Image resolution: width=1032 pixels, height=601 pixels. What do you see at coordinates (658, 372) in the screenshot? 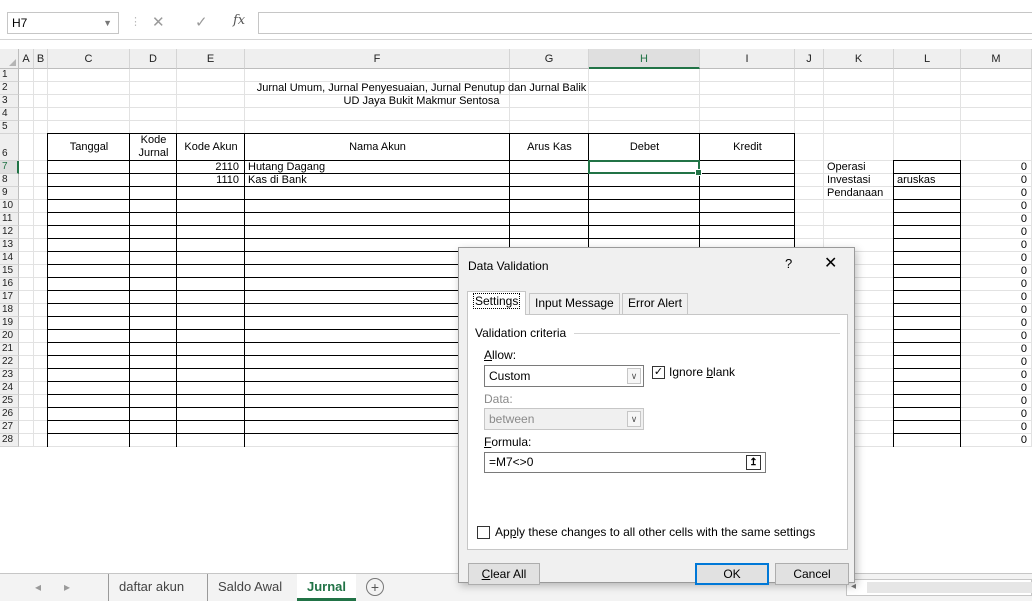
I see `ignore-blank-checkbox: ✓` at bounding box center [658, 372].